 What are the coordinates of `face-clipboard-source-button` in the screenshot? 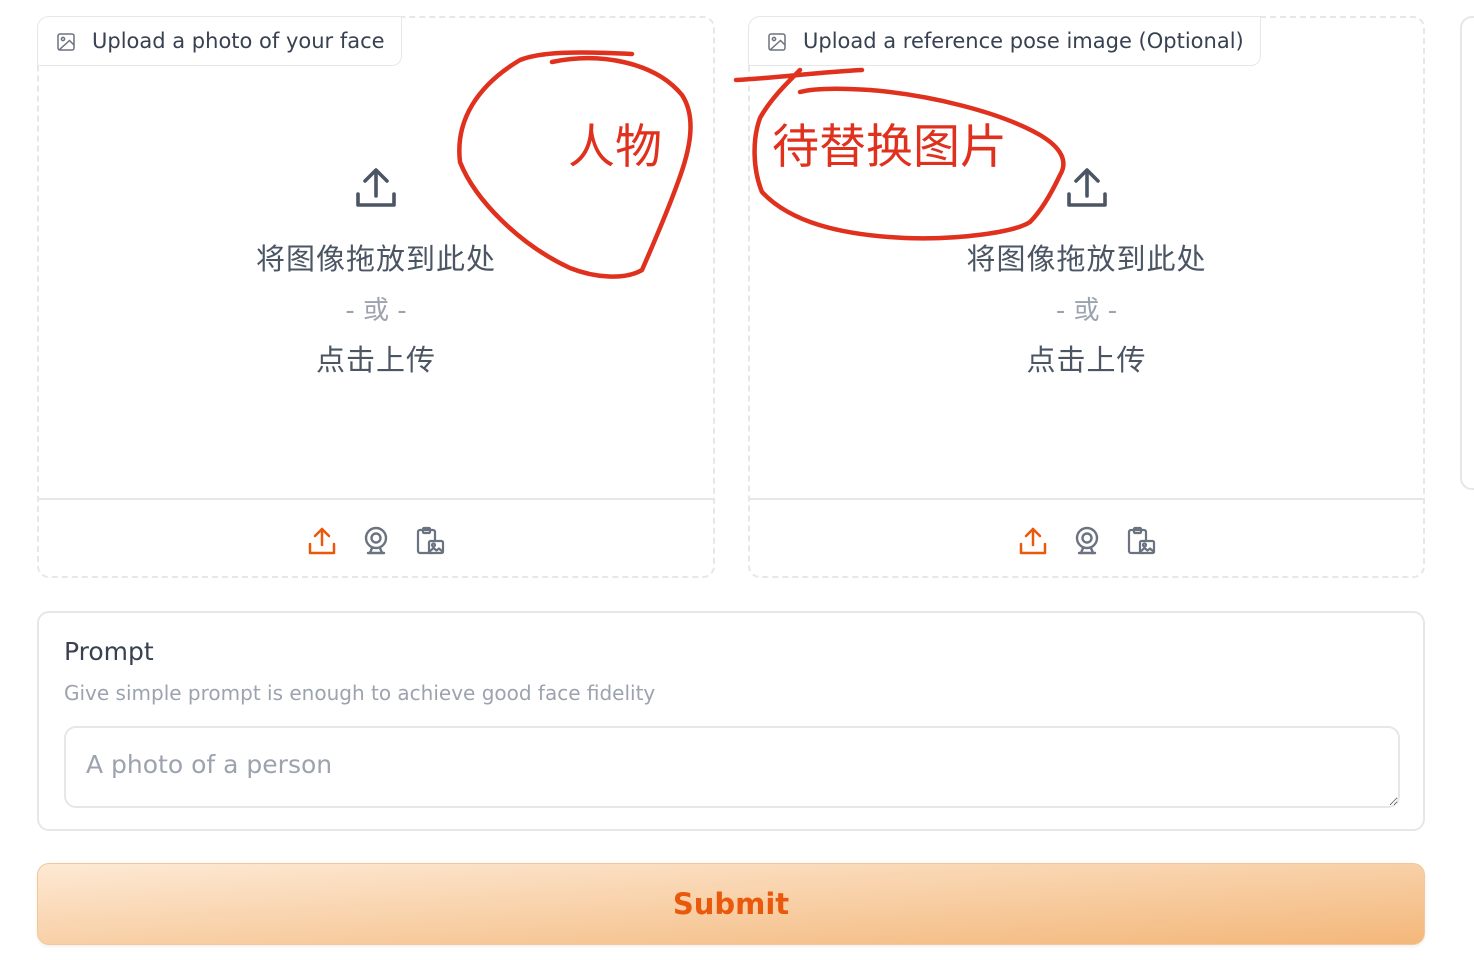 It's located at (430, 541).